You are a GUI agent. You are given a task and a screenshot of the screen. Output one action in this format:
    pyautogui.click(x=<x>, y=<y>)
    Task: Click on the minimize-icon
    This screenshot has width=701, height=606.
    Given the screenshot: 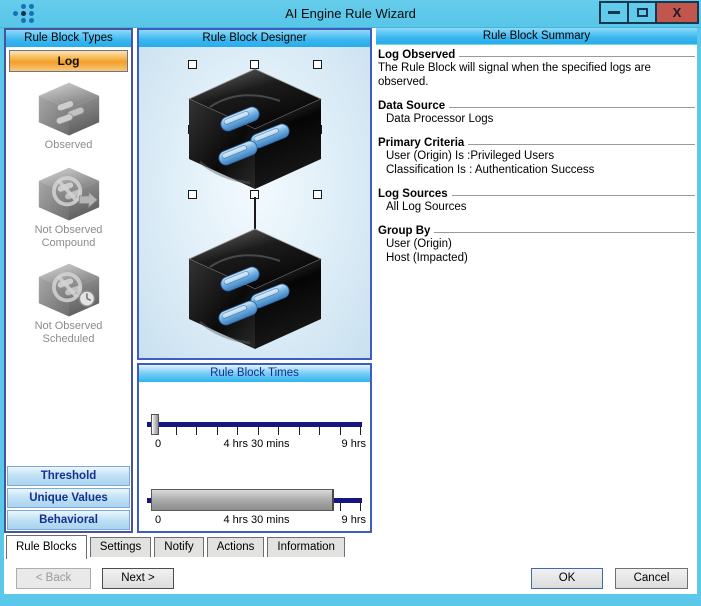 What is the action you would take?
    pyautogui.click(x=614, y=12)
    